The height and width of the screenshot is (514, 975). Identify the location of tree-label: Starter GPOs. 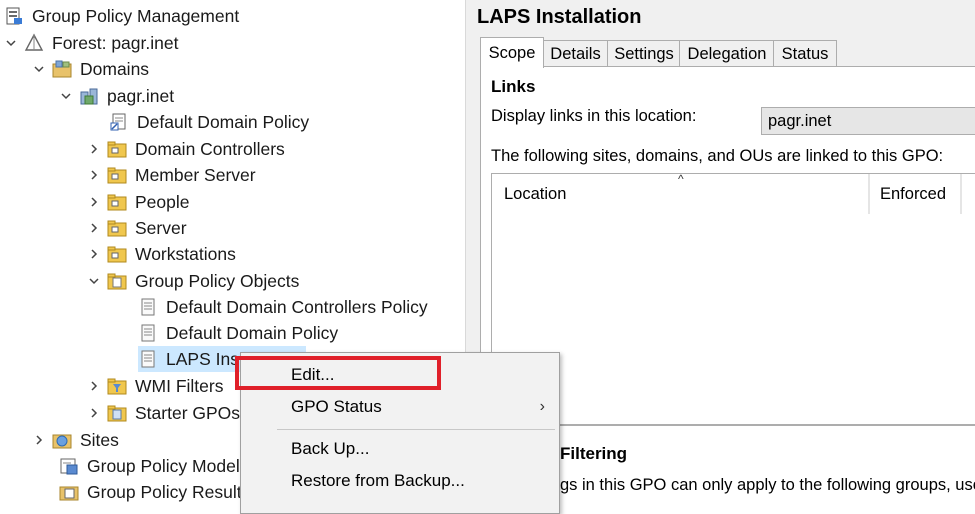
(188, 412).